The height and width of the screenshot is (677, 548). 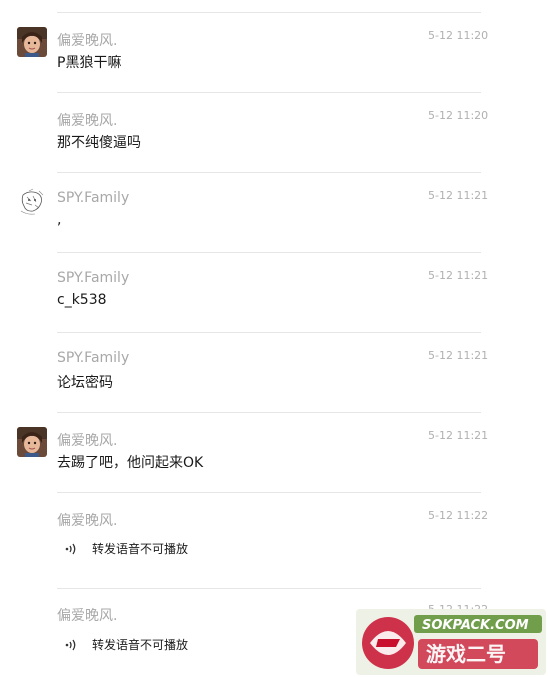 What do you see at coordinates (130, 463) in the screenshot?
I see `message-text: 去踢了吧，他问起来OK` at bounding box center [130, 463].